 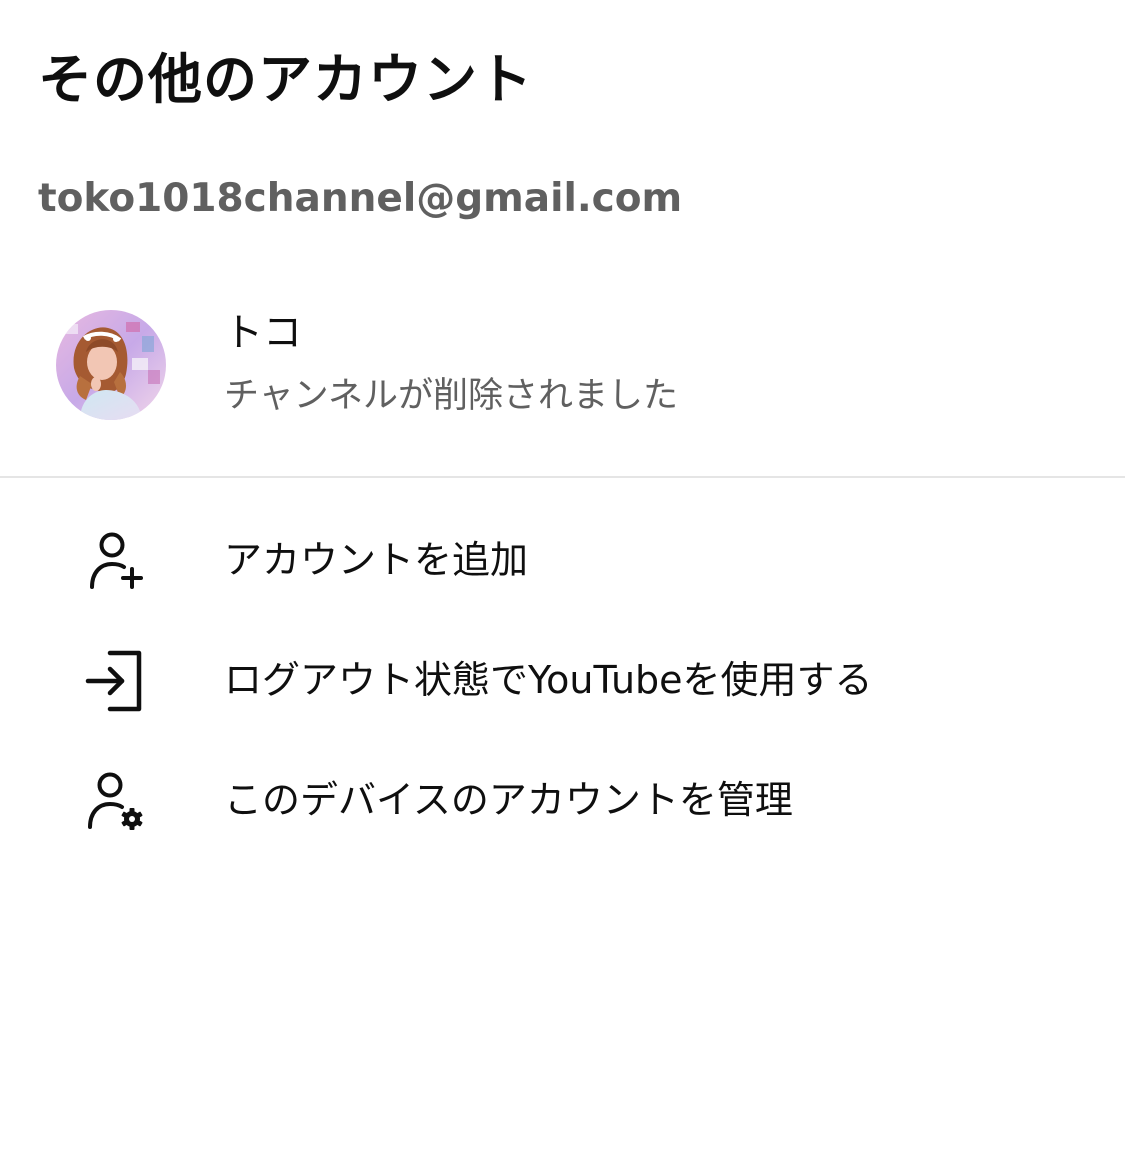 I want to click on channel-name: トコ, so click(x=263, y=333).